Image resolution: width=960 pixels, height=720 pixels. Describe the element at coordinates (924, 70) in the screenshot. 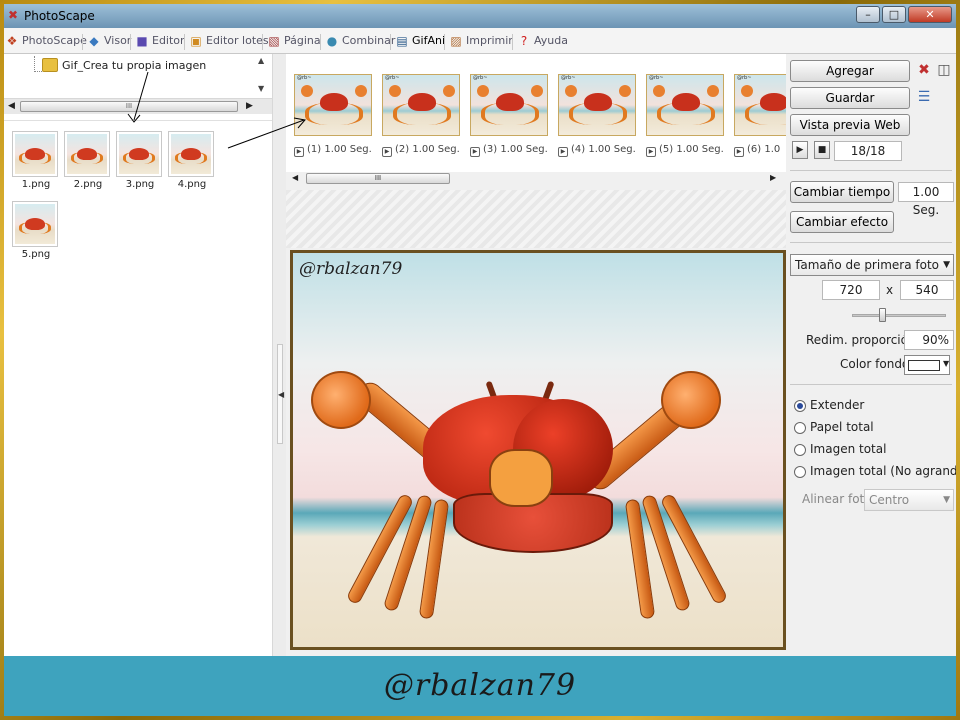

I see `delete-icon: ✖` at that location.